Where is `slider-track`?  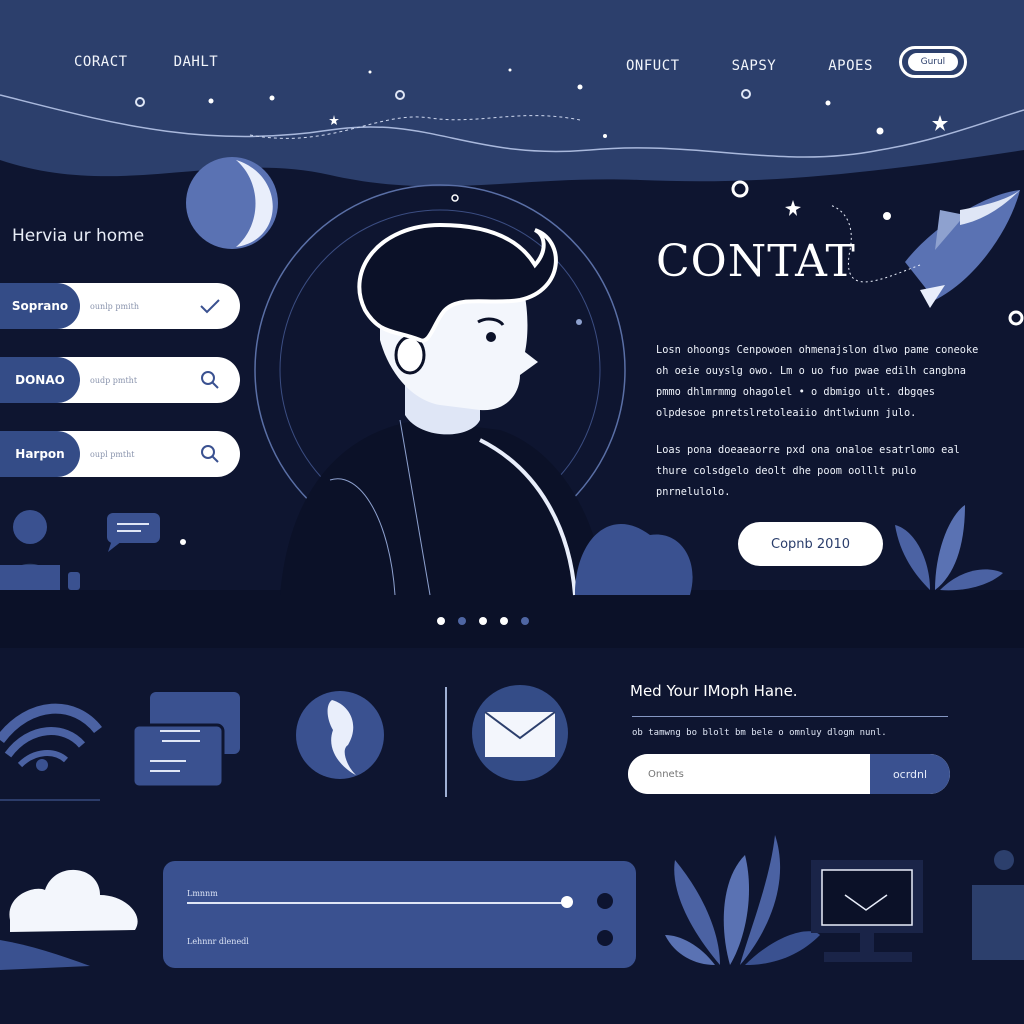 slider-track is located at coordinates (377, 903).